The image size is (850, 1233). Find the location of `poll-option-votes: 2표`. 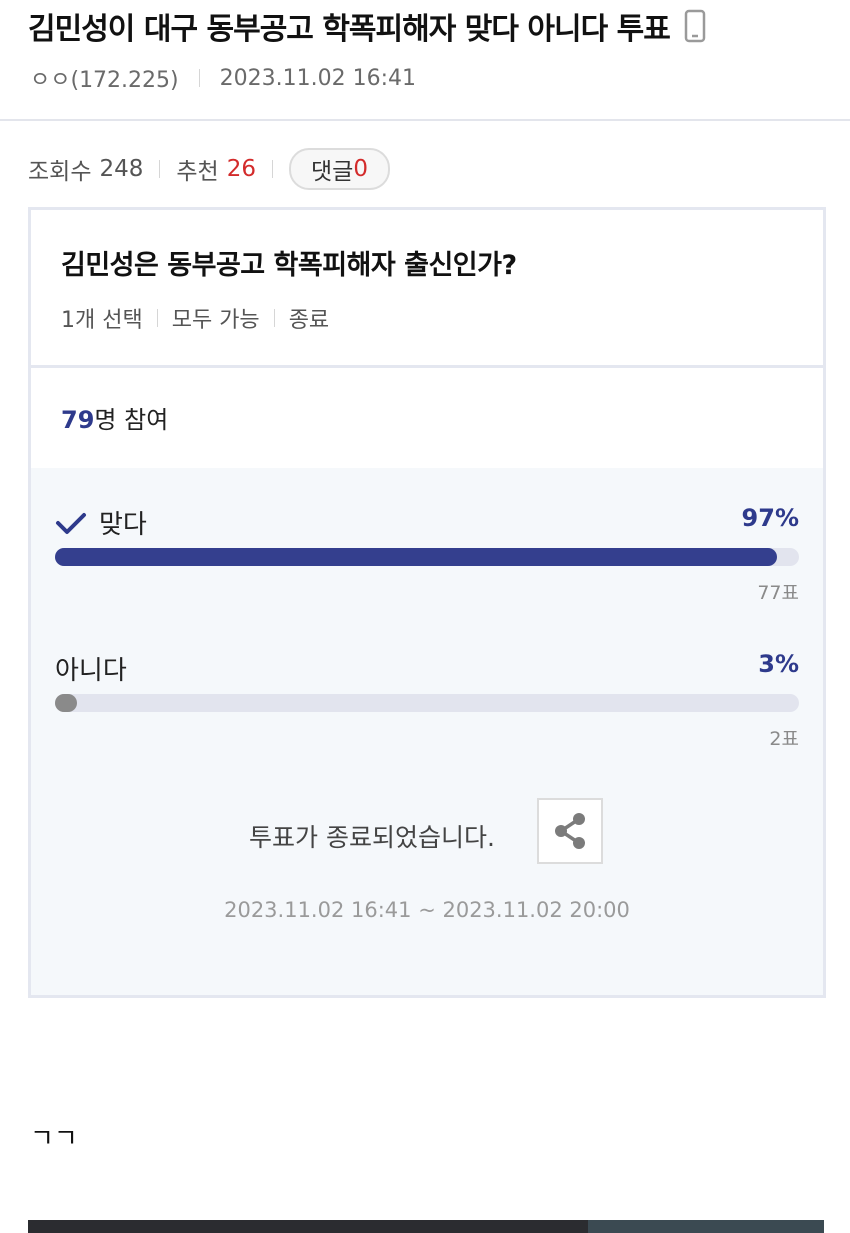

poll-option-votes: 2표 is located at coordinates (784, 739).